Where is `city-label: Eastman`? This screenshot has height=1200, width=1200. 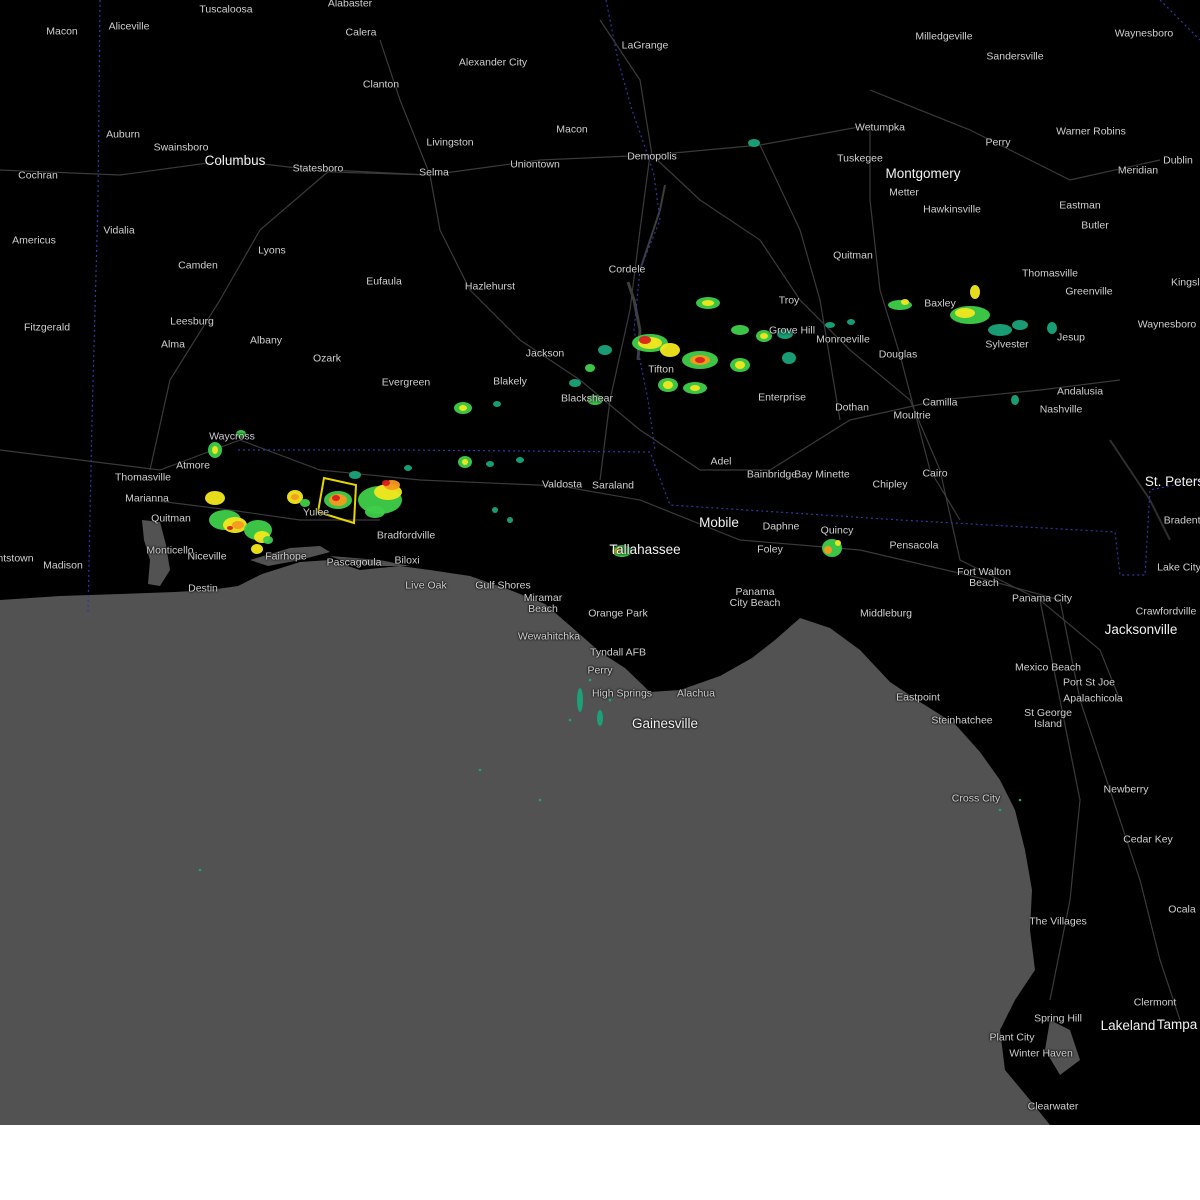
city-label: Eastman is located at coordinates (1080, 205).